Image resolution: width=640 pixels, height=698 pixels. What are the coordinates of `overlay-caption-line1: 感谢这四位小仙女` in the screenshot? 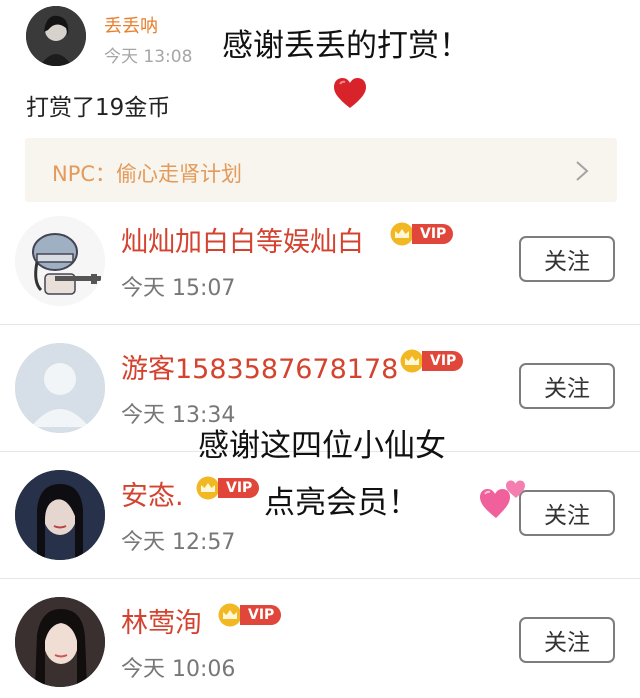 It's located at (322, 446).